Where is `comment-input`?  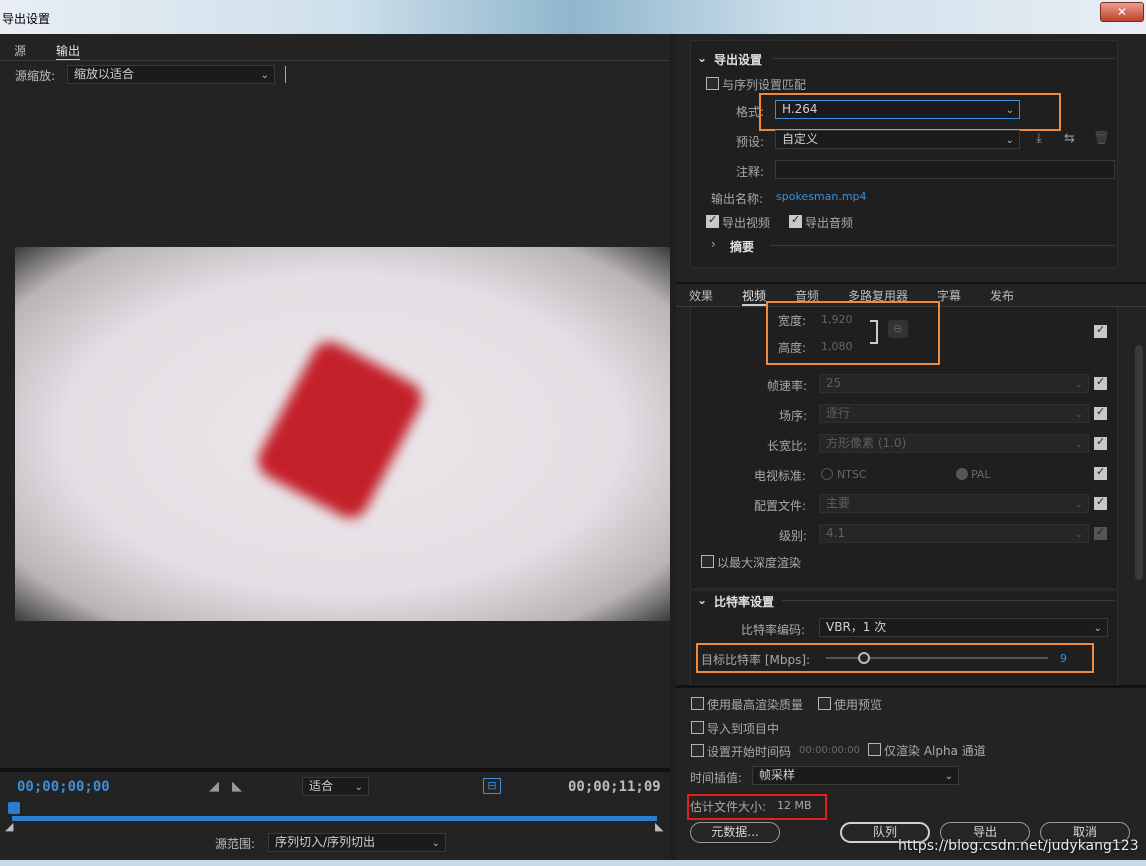
comment-input is located at coordinates (945, 169).